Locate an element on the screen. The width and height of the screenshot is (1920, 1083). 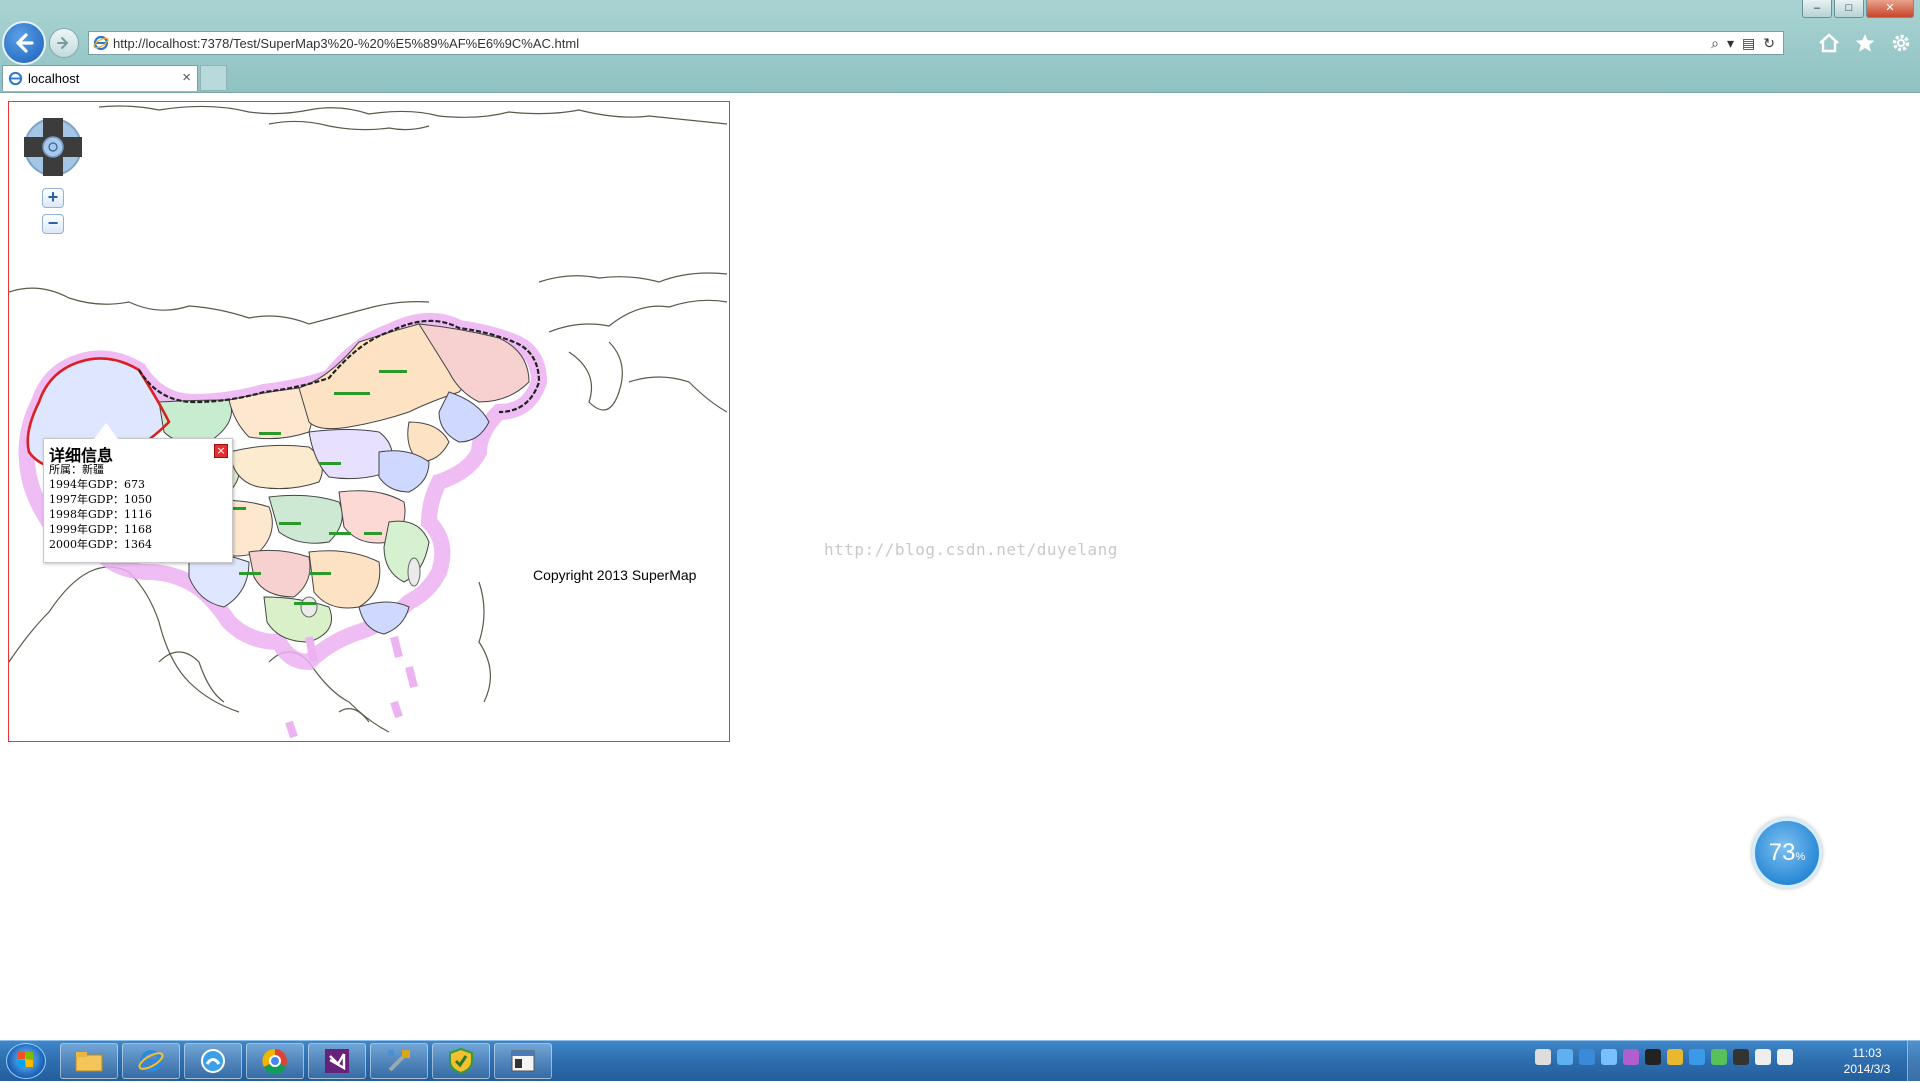
ie-tab-icon is located at coordinates (15, 78).